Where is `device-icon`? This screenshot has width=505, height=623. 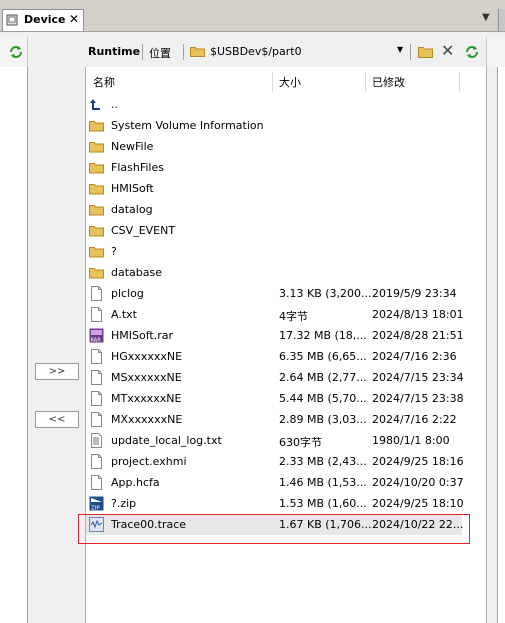
device-icon is located at coordinates (12, 20).